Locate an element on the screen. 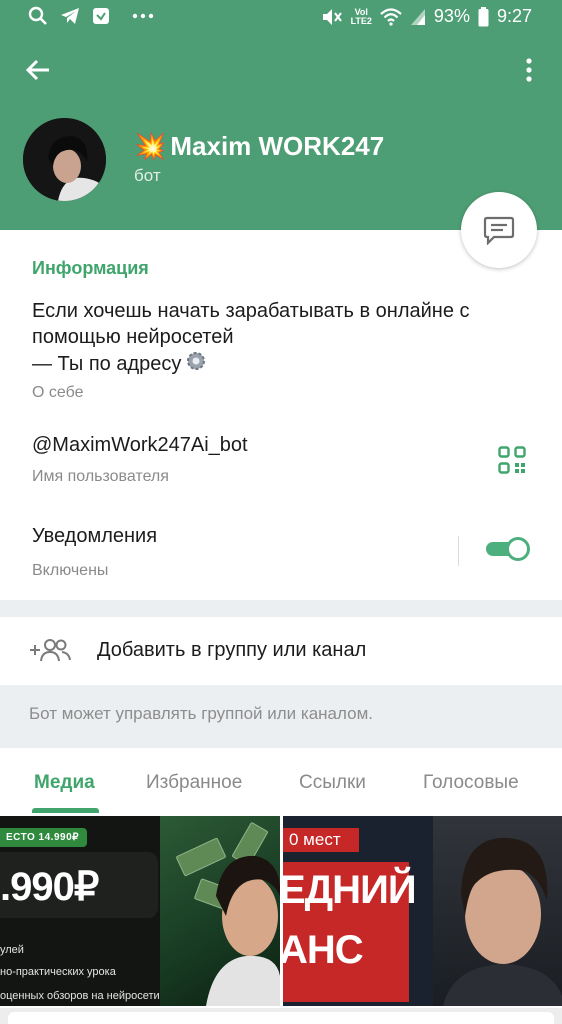 This screenshot has height=1024, width=562. wifi-icon is located at coordinates (391, 16).